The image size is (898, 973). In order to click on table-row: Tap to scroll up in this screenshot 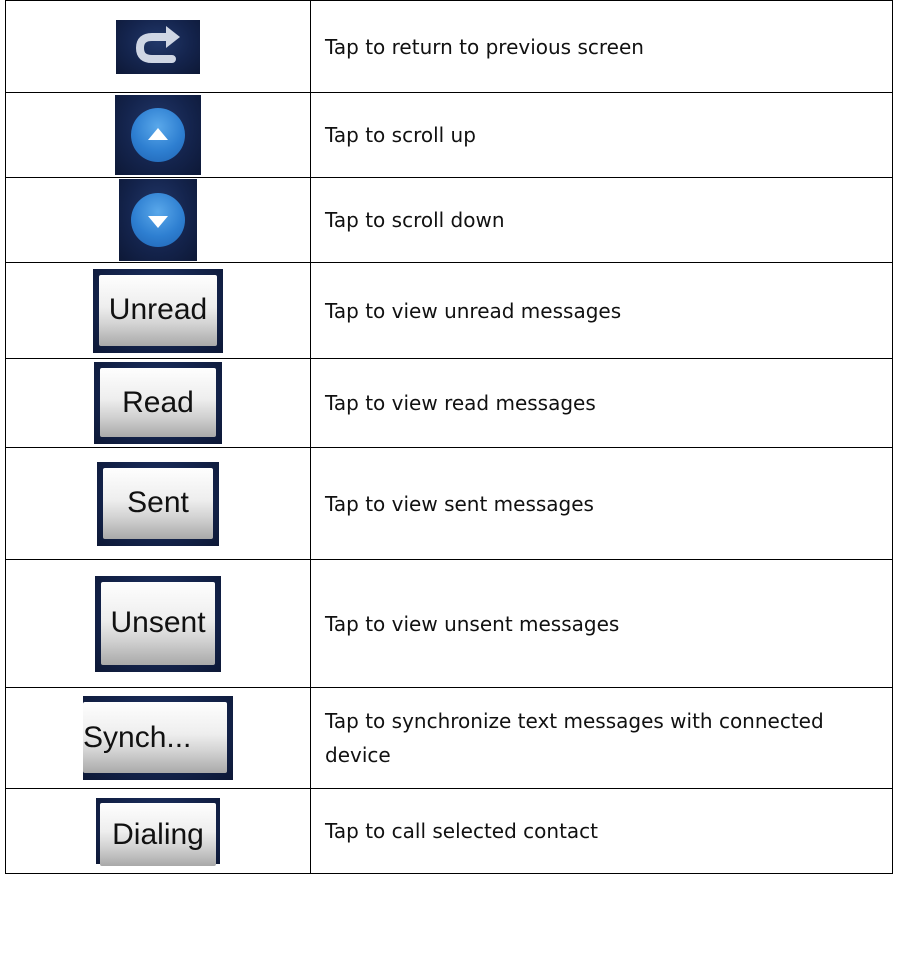, I will do `click(449, 135)`.